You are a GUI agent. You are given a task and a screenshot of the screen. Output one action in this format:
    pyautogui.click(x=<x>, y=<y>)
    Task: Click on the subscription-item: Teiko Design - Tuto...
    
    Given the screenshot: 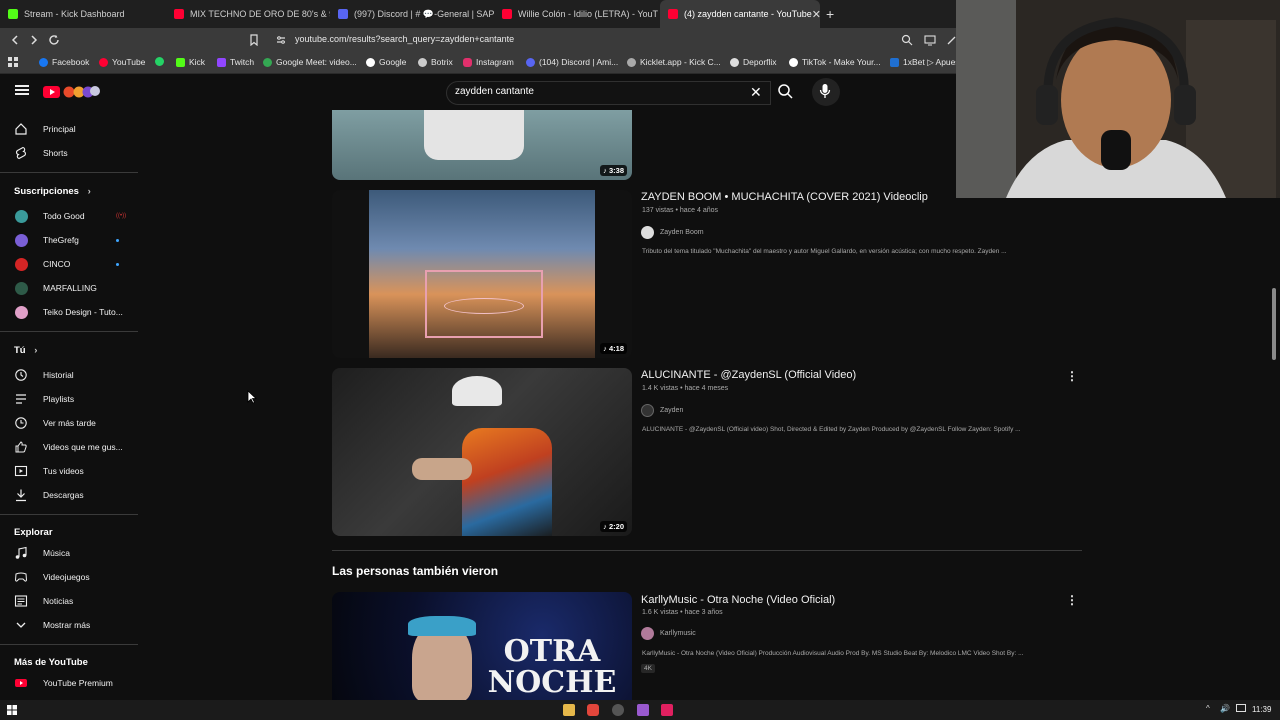 What is the action you would take?
    pyautogui.click(x=69, y=312)
    